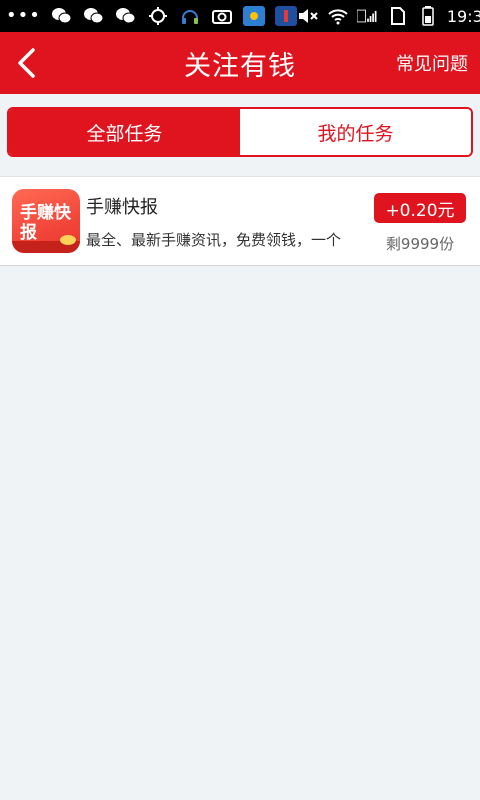 Image resolution: width=480 pixels, height=800 pixels. I want to click on app-icon, so click(285, 16).